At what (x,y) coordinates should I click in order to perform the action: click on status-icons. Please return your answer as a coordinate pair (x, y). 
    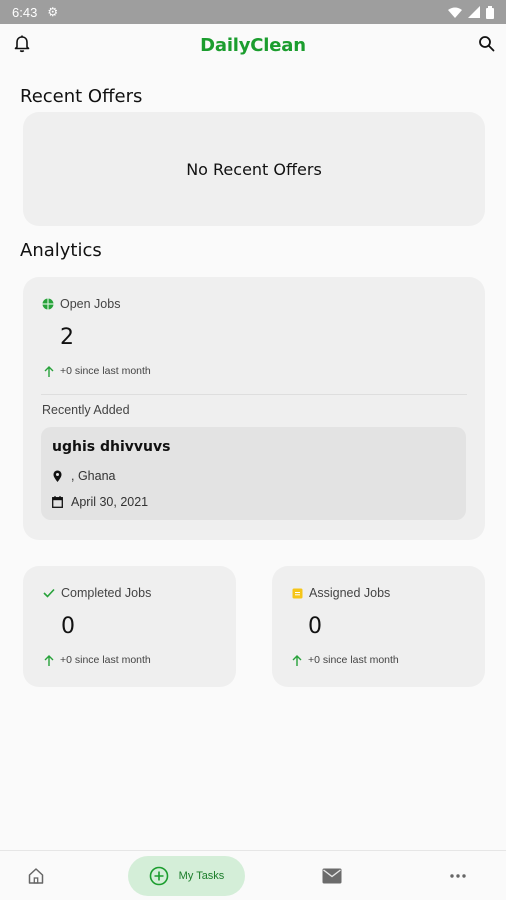
    Looking at the image, I should click on (471, 12).